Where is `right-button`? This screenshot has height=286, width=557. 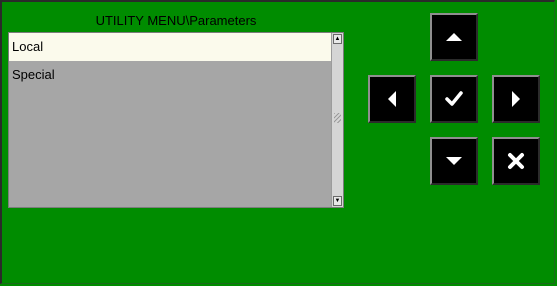
right-button is located at coordinates (516, 99).